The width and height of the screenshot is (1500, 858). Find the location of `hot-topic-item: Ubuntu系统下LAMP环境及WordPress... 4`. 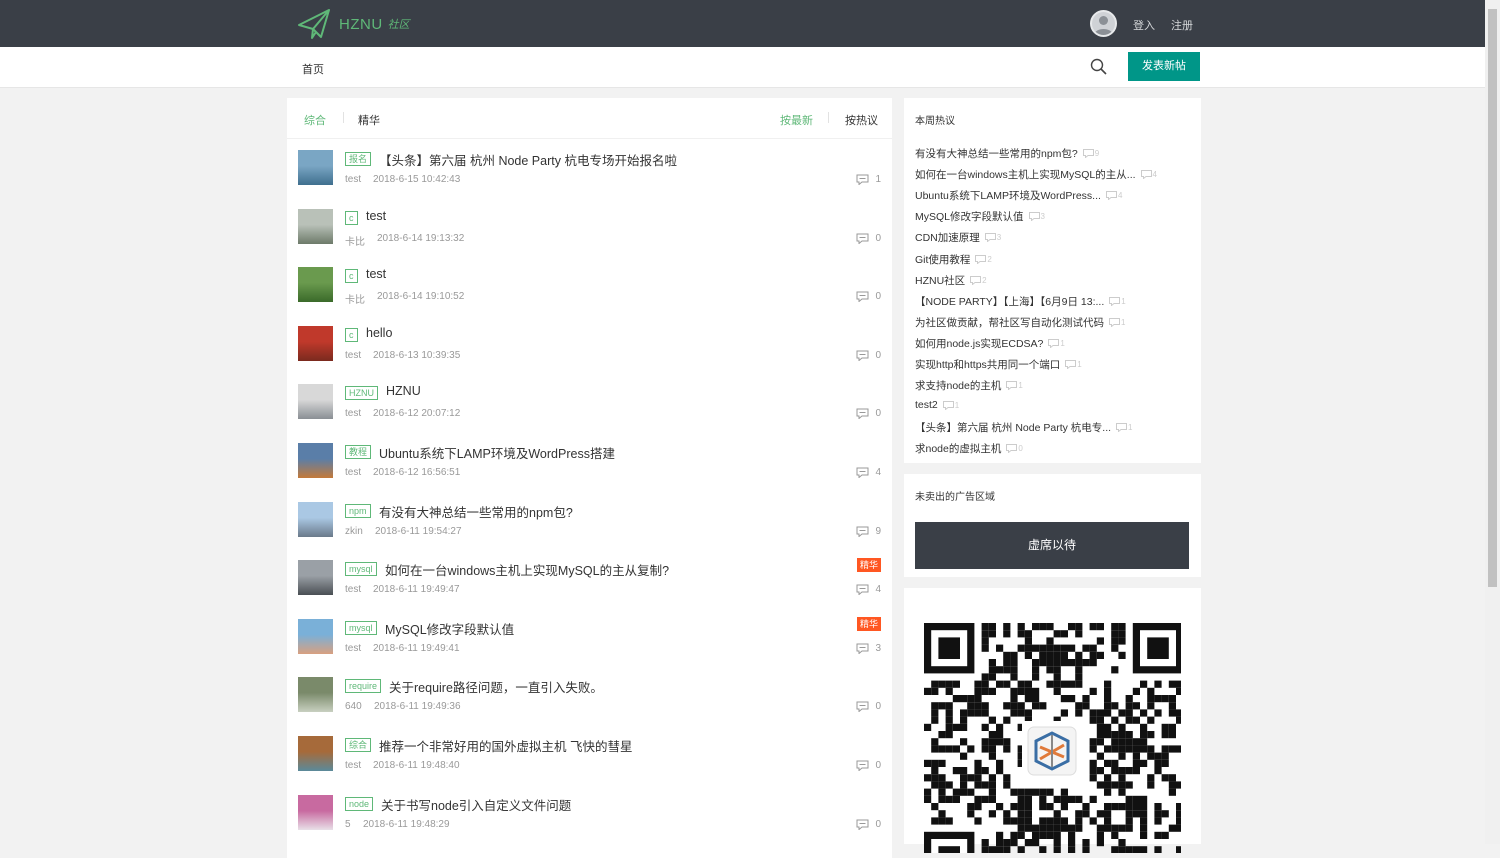

hot-topic-item: Ubuntu系统下LAMP环境及WordPress... 4 is located at coordinates (1018, 195).